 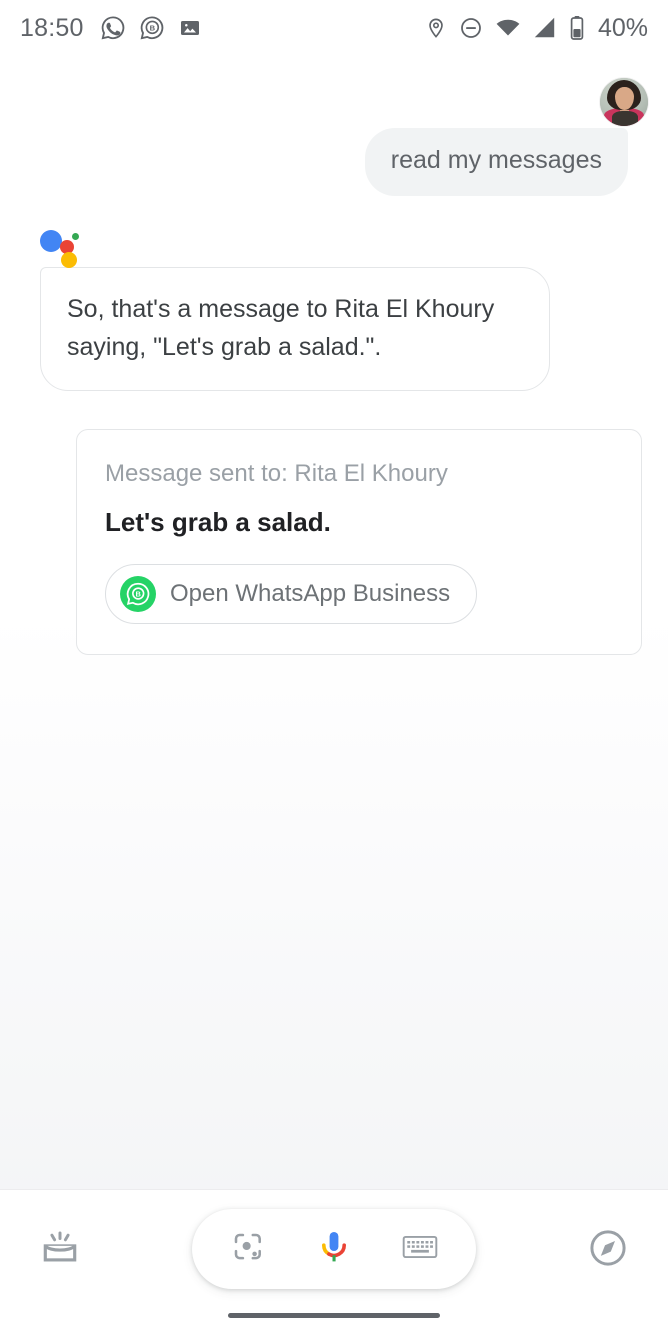 What do you see at coordinates (52, 27) in the screenshot?
I see `status-bar-clock: 18:50` at bounding box center [52, 27].